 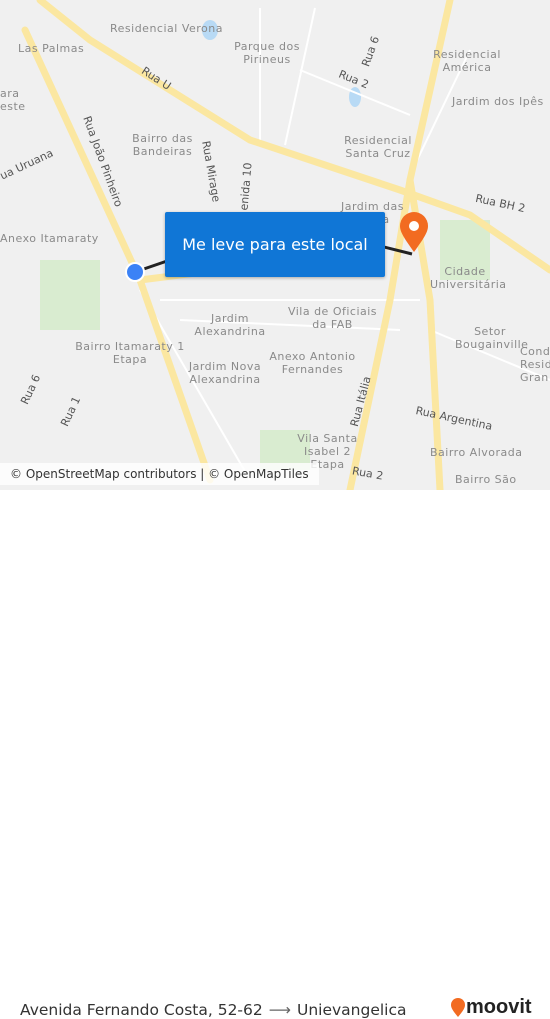 What do you see at coordinates (534, 377) in the screenshot?
I see `label: Gran` at bounding box center [534, 377].